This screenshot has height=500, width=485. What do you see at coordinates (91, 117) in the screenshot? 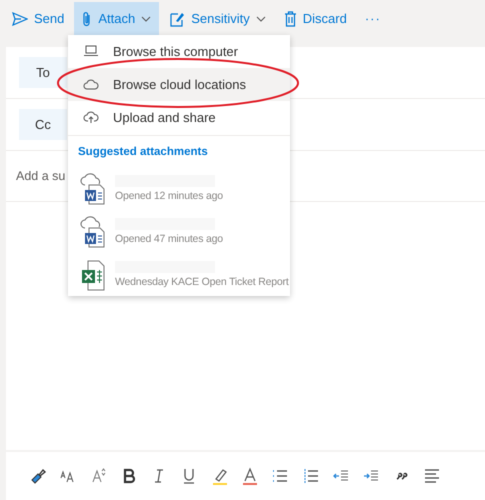
I see `cloud-upload-icon` at bounding box center [91, 117].